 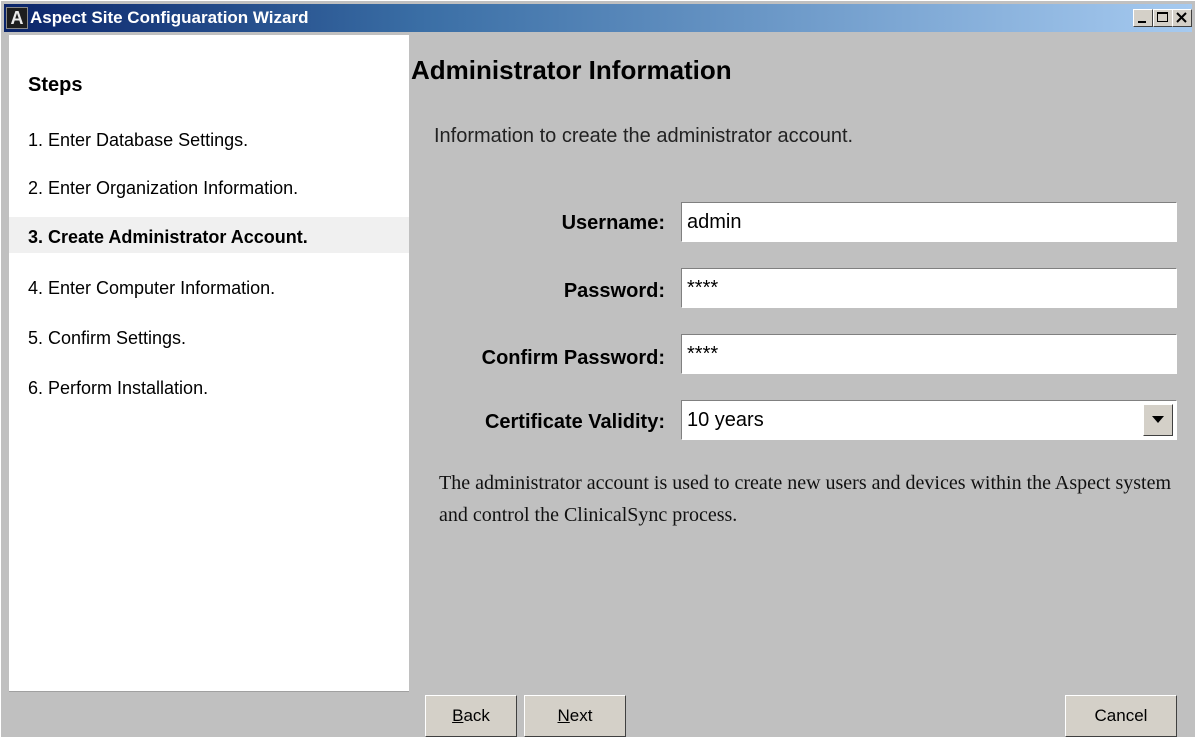 I want to click on next-mnemonic: N, so click(x=563, y=715).